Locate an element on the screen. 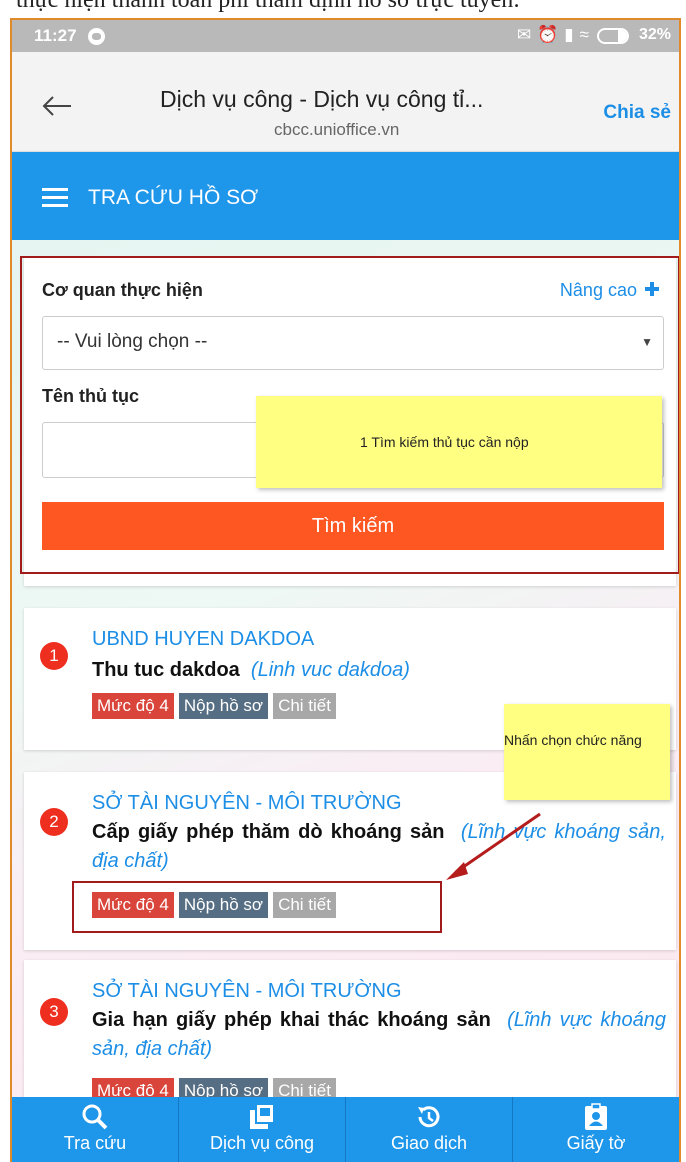  battery-percent: 32% is located at coordinates (654, 34).